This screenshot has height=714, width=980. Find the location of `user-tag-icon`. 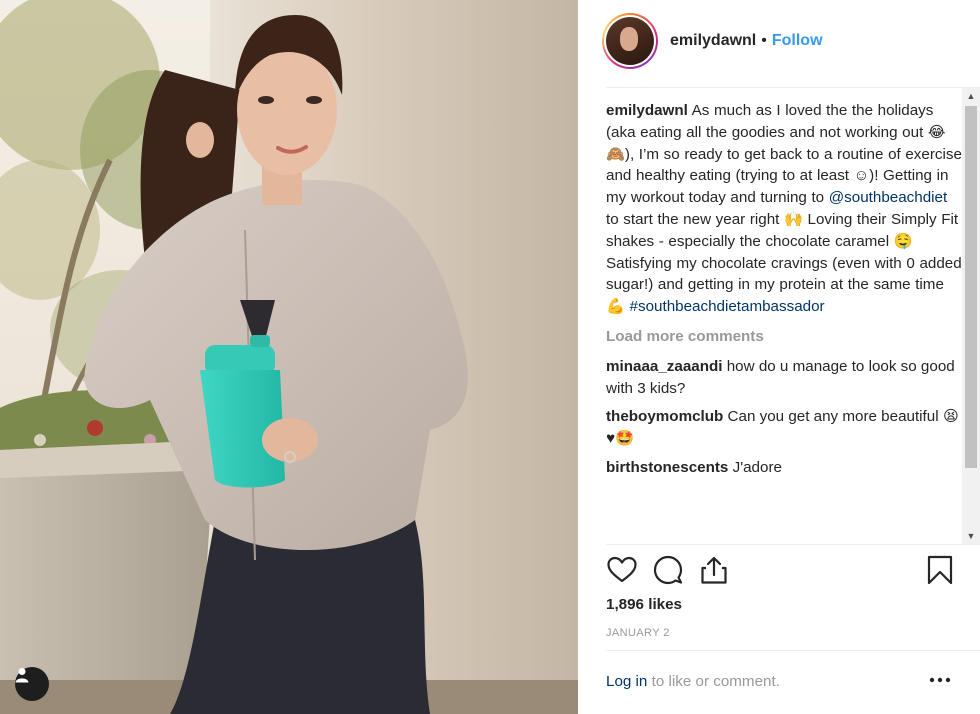

user-tag-icon is located at coordinates (32, 684).